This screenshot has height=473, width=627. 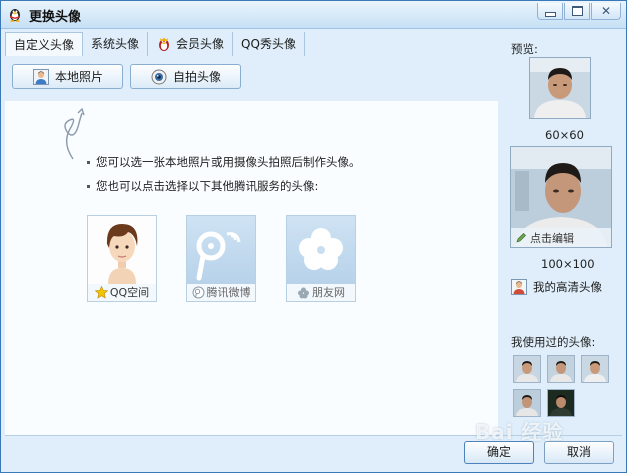 What do you see at coordinates (499, 452) in the screenshot?
I see `ok-button: 确定` at bounding box center [499, 452].